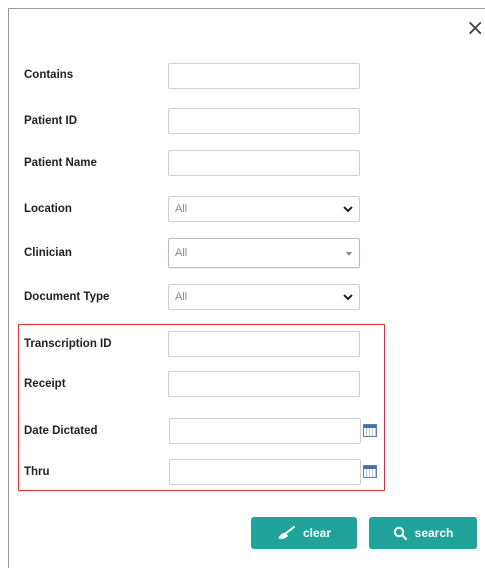 The image size is (485, 568). What do you see at coordinates (60, 163) in the screenshot?
I see `patient-name-label: Patient Name` at bounding box center [60, 163].